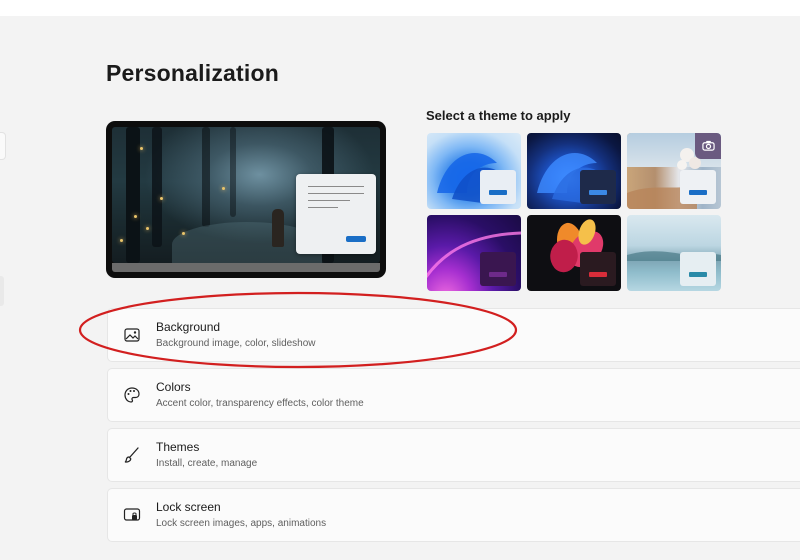 This screenshot has width=800, height=560. What do you see at coordinates (574, 171) in the screenshot?
I see `theme-tile-windows-dark` at bounding box center [574, 171].